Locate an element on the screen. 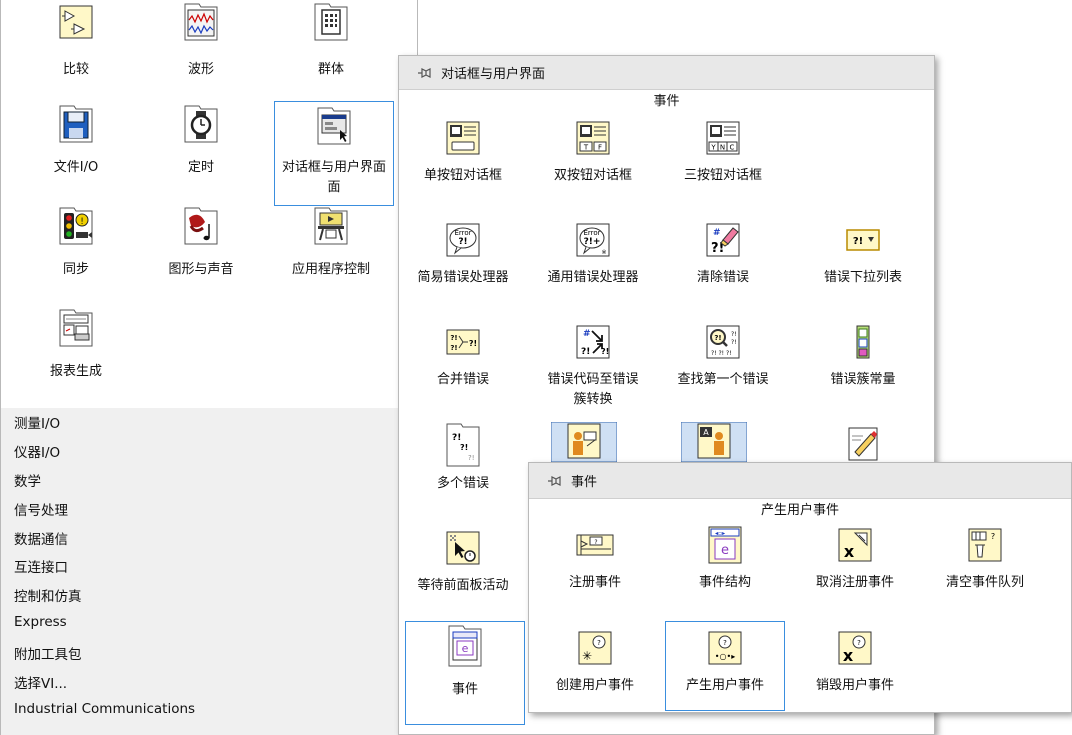 The height and width of the screenshot is (735, 1072). list-item: 数据通信 is located at coordinates (41, 538).